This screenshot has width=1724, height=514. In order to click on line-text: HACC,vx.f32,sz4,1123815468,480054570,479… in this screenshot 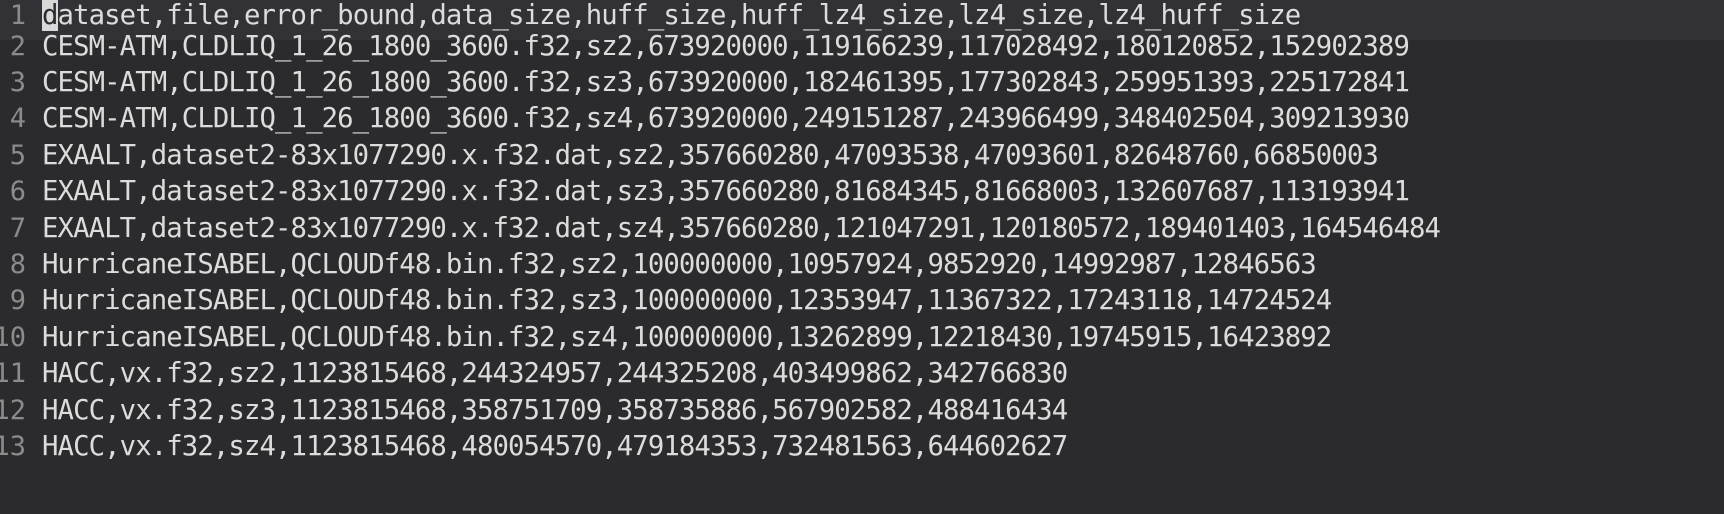, I will do `click(555, 451)`.